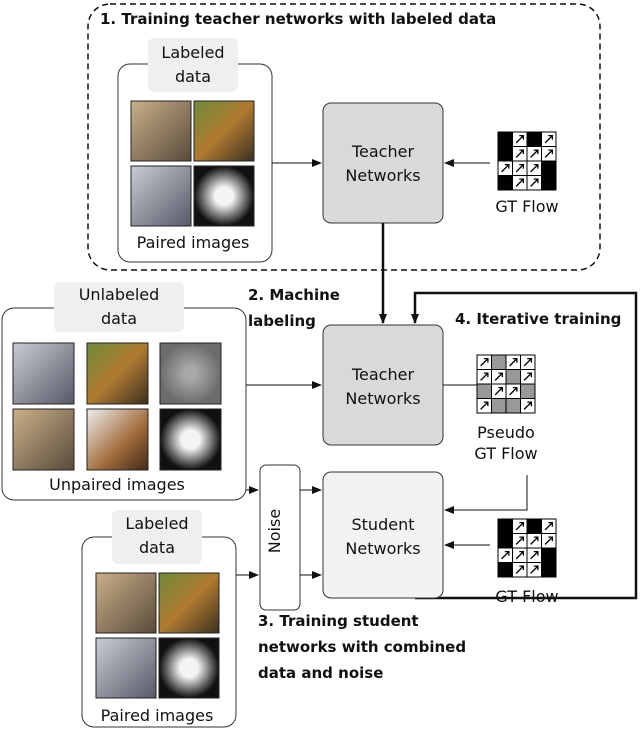 The image size is (640, 735). Describe the element at coordinates (119, 294) in the screenshot. I see `tab-label: Unlabeled` at that location.